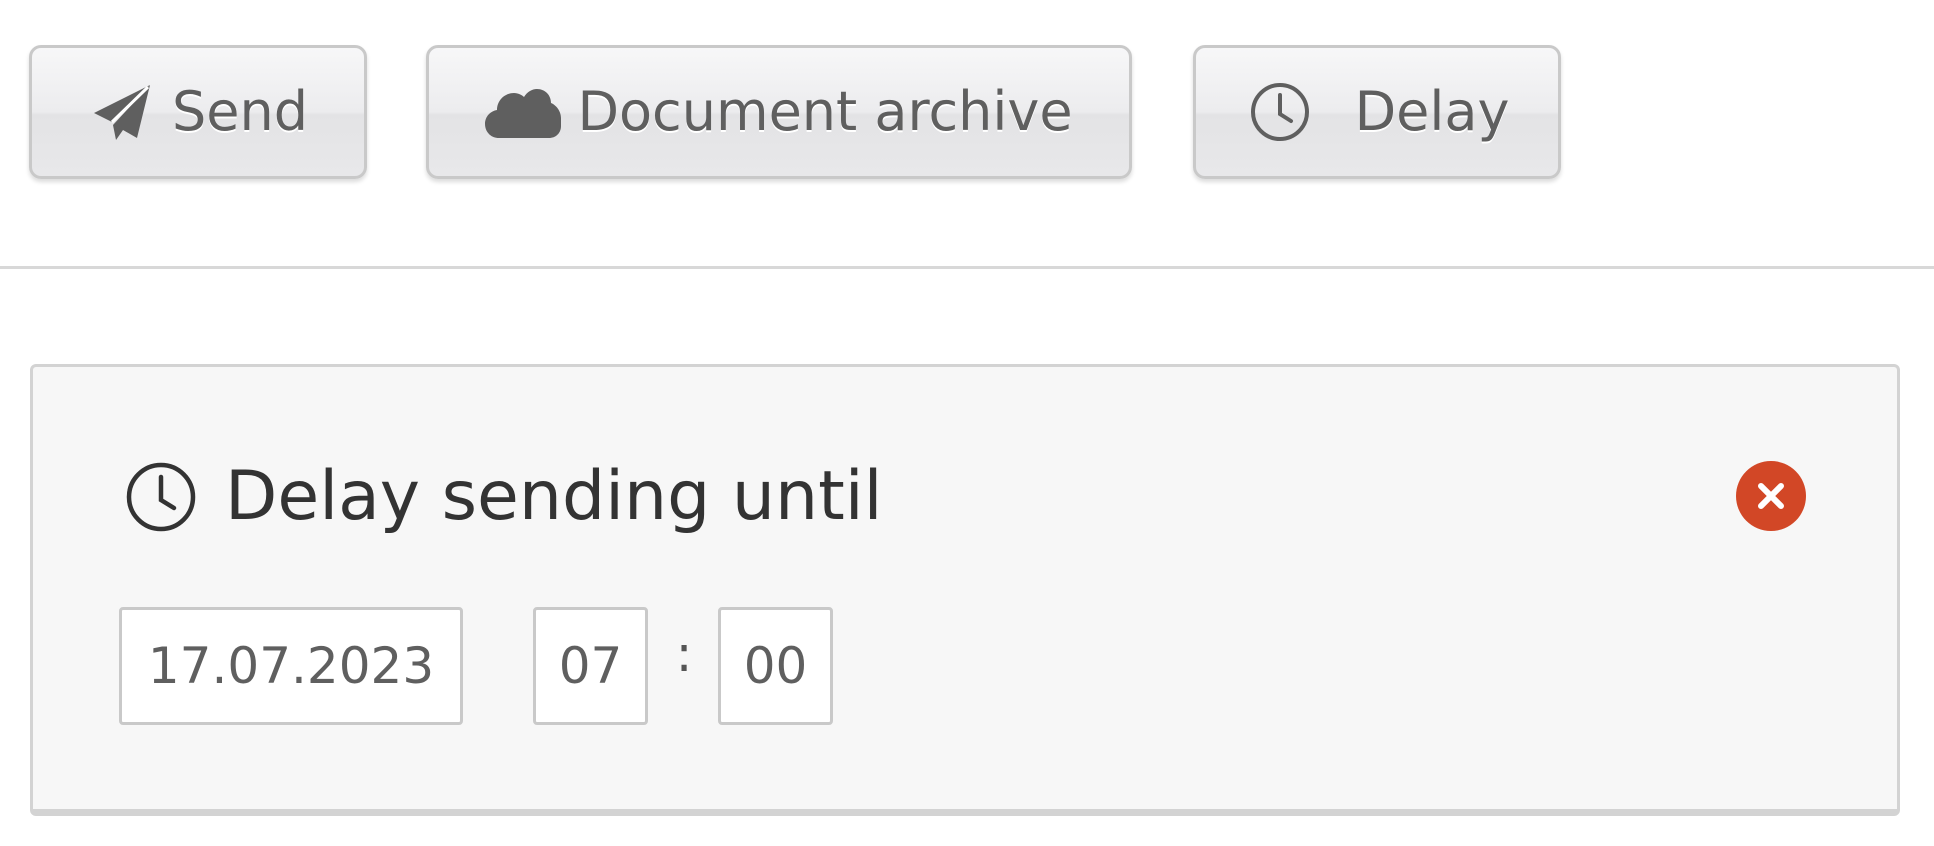 This screenshot has width=1934, height=846. I want to click on delay-panel-header: Delay sending until, so click(504, 497).